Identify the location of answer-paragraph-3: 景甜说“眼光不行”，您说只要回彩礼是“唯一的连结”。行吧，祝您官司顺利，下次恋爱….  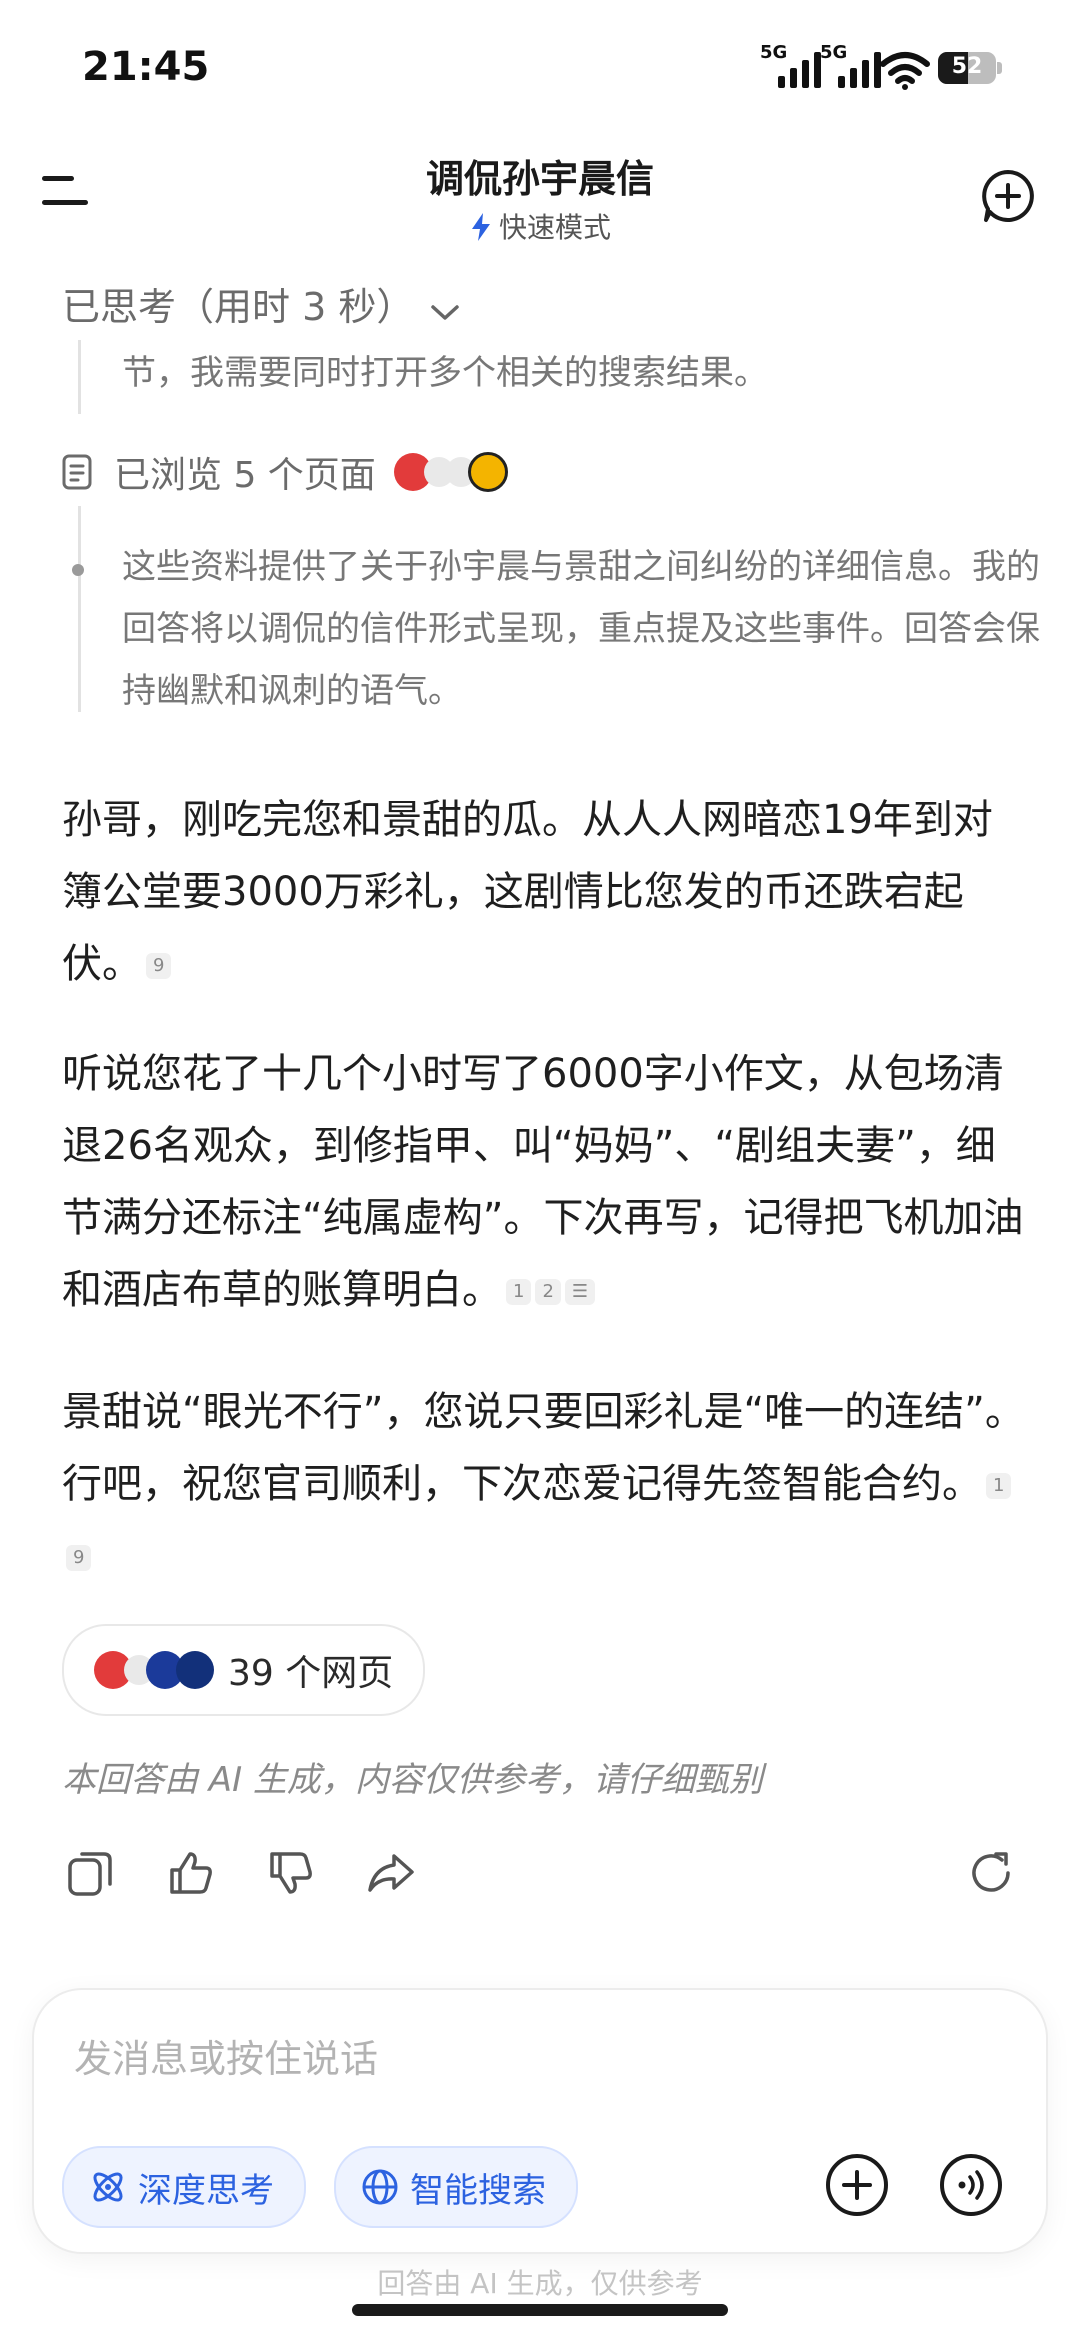
(547, 1484).